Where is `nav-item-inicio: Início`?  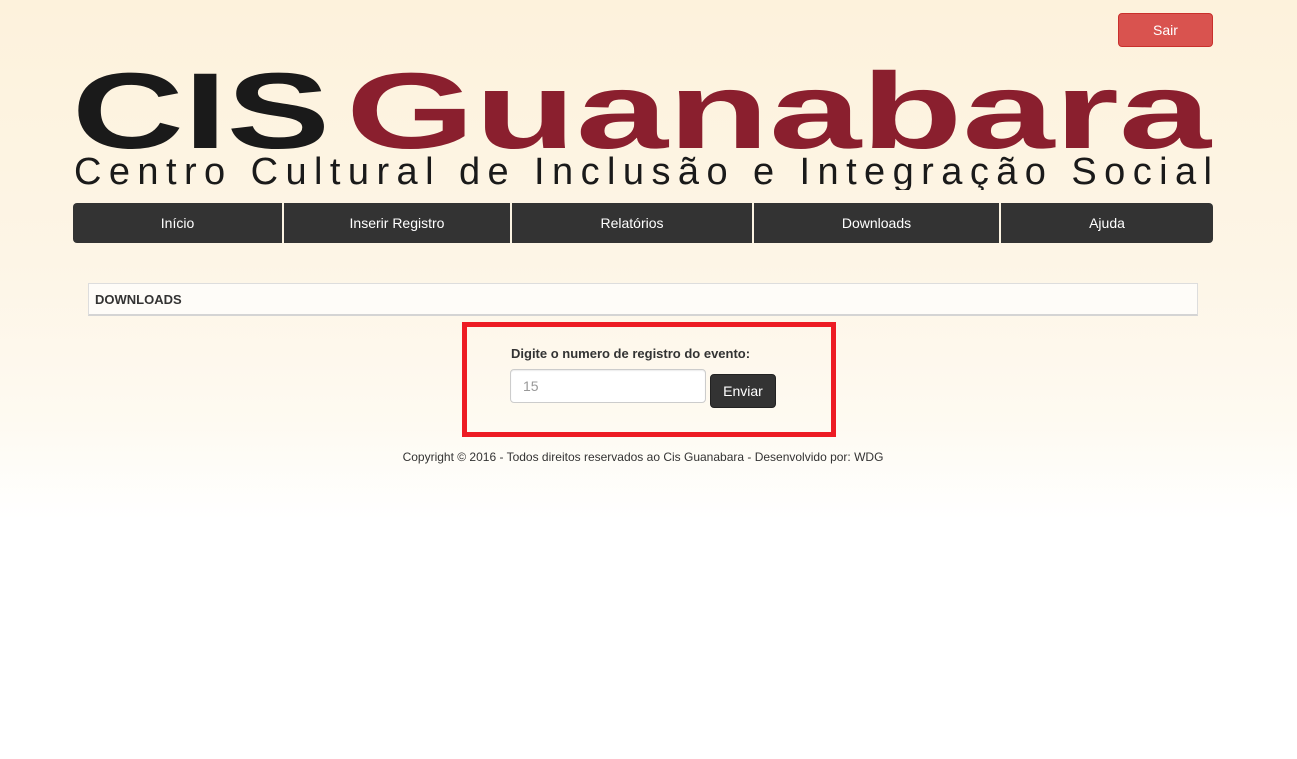 nav-item-inicio: Início is located at coordinates (178, 223).